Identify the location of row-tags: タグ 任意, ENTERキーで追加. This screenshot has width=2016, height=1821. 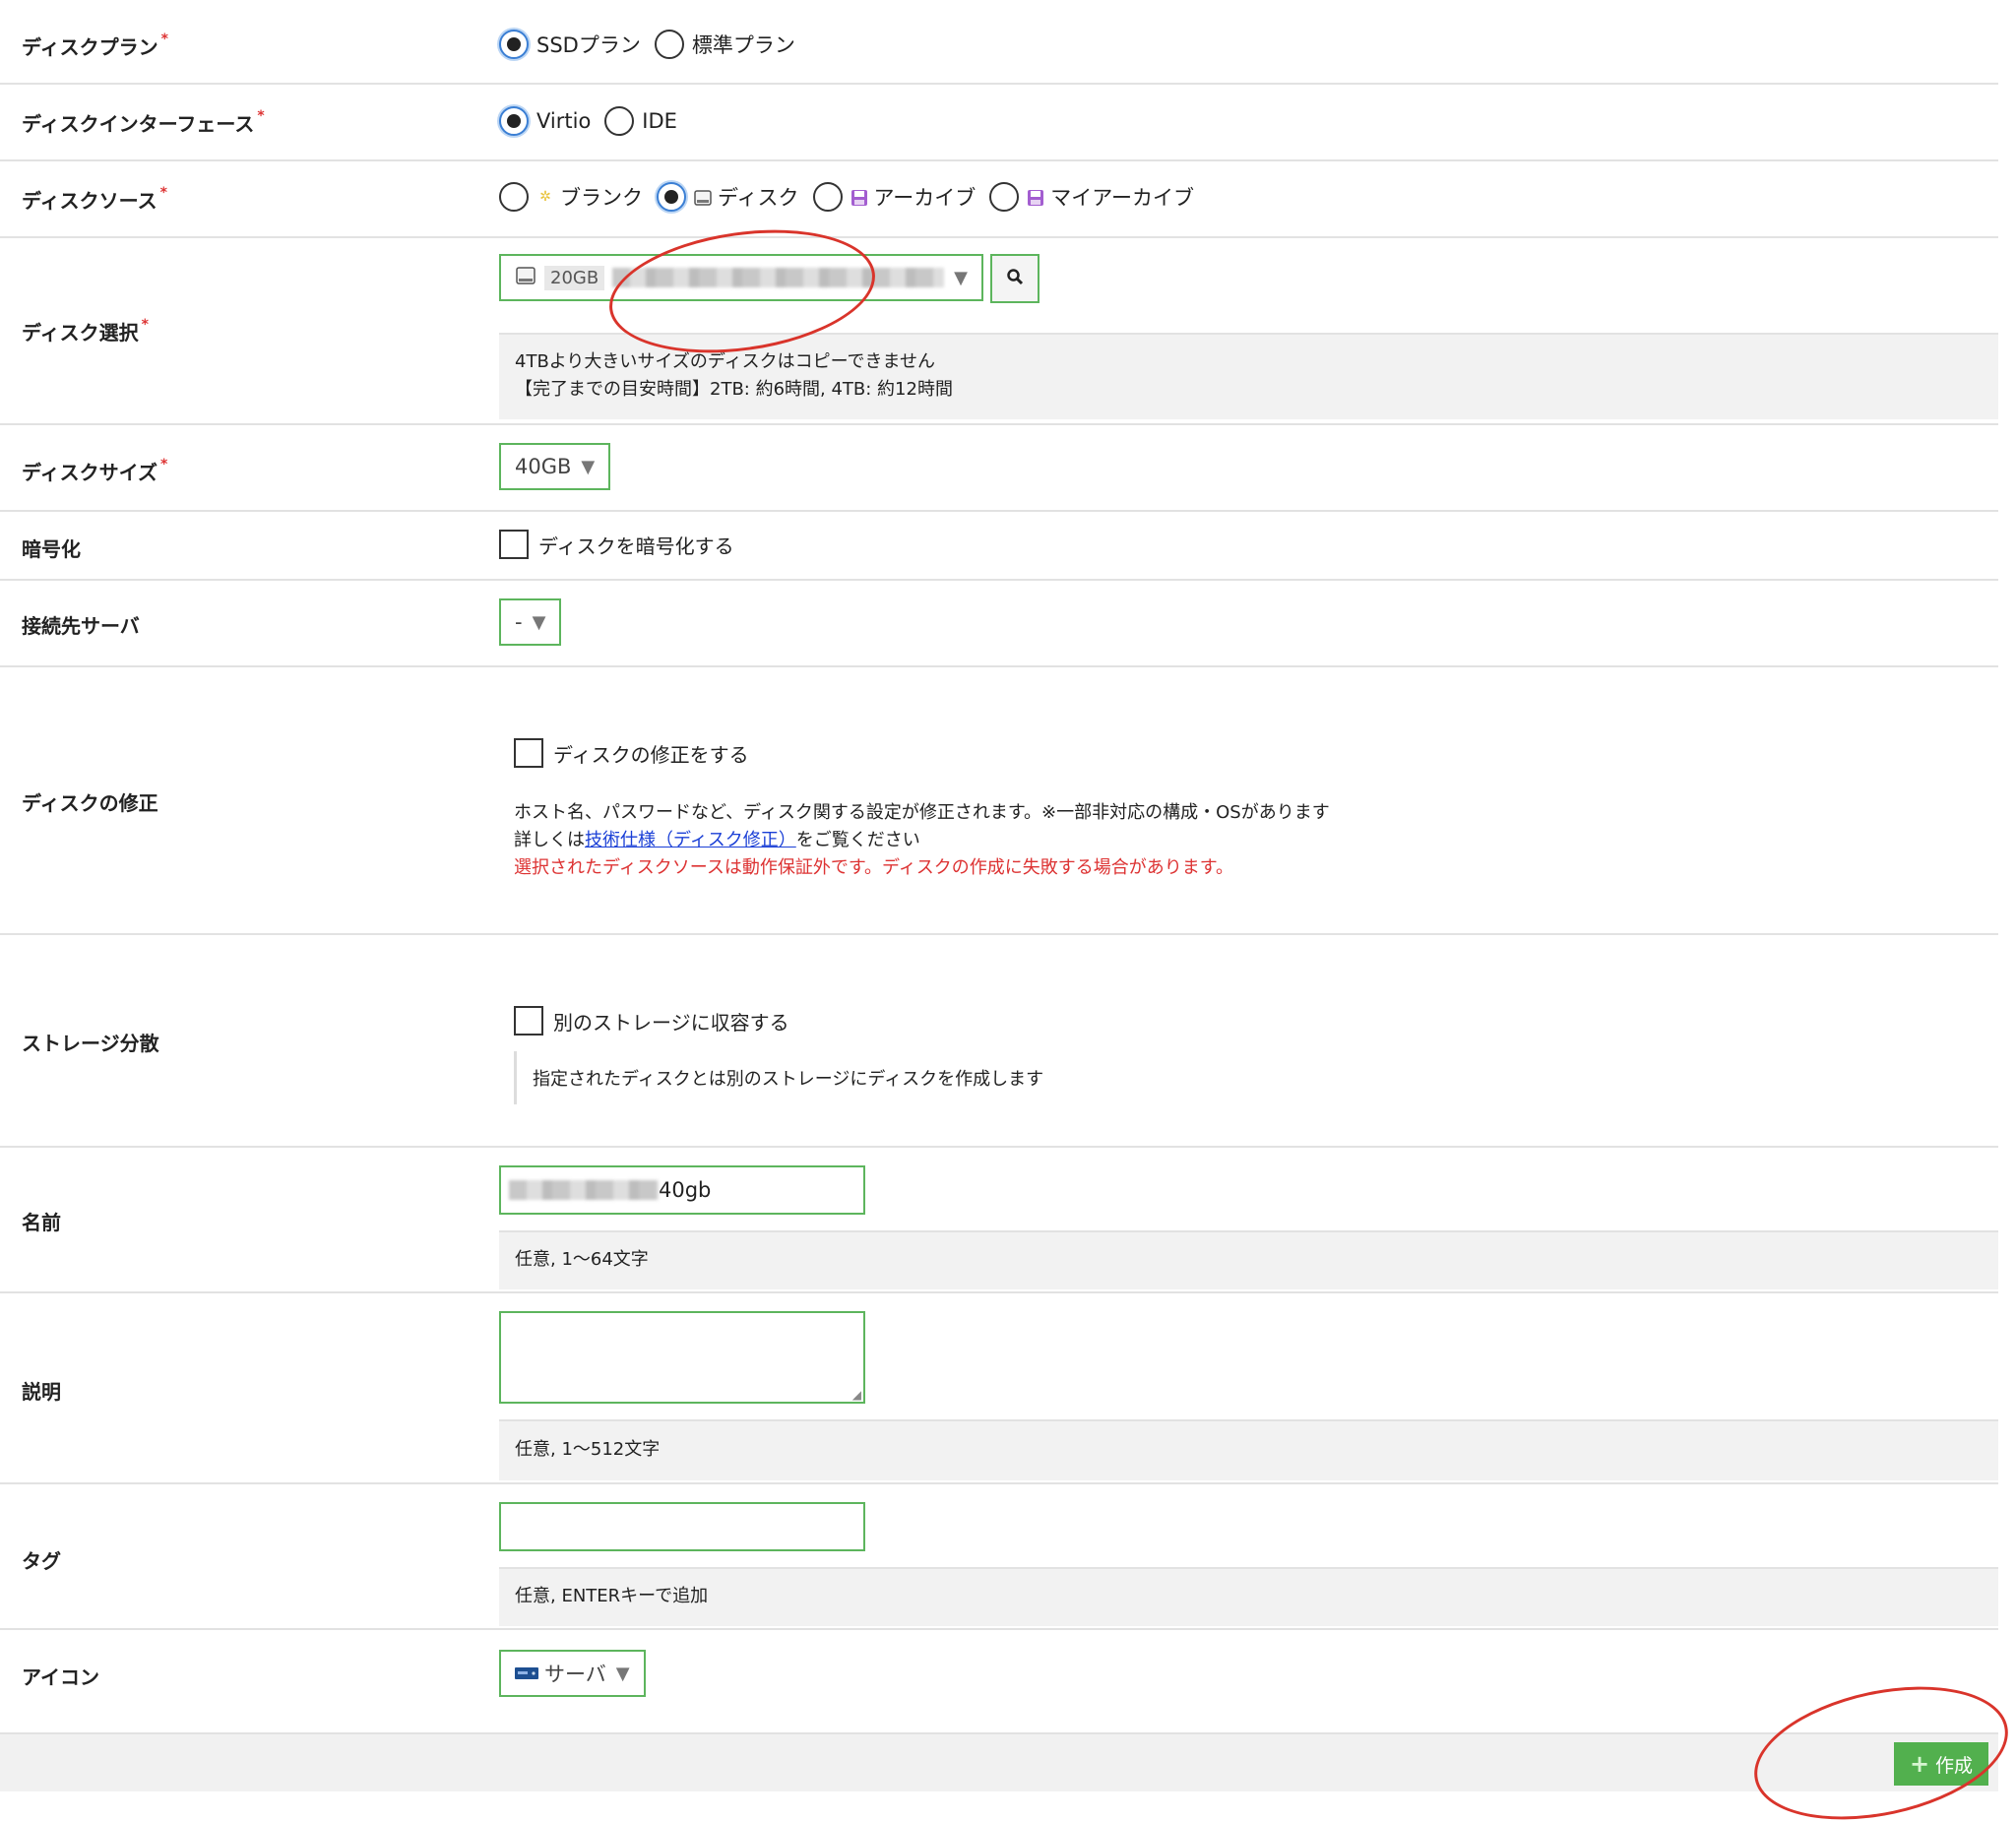
(999, 1557).